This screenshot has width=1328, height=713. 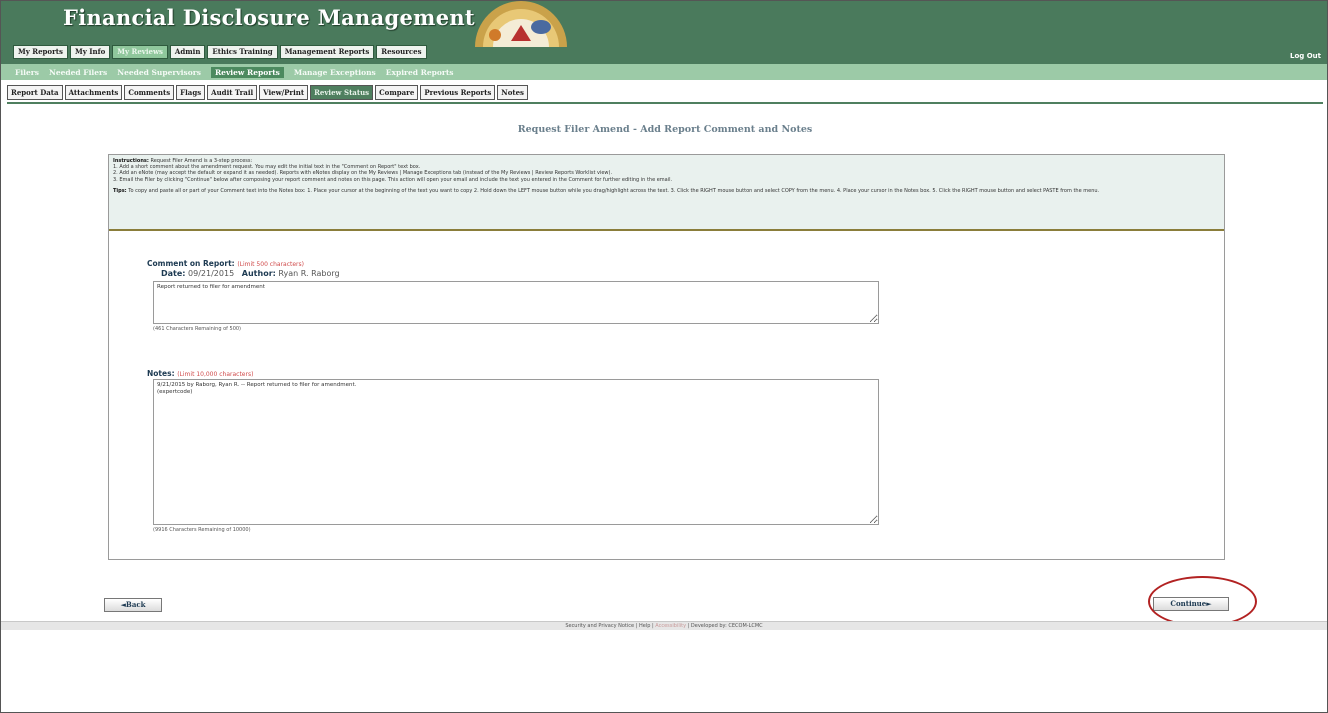 I want to click on help-link: Help, so click(x=644, y=626).